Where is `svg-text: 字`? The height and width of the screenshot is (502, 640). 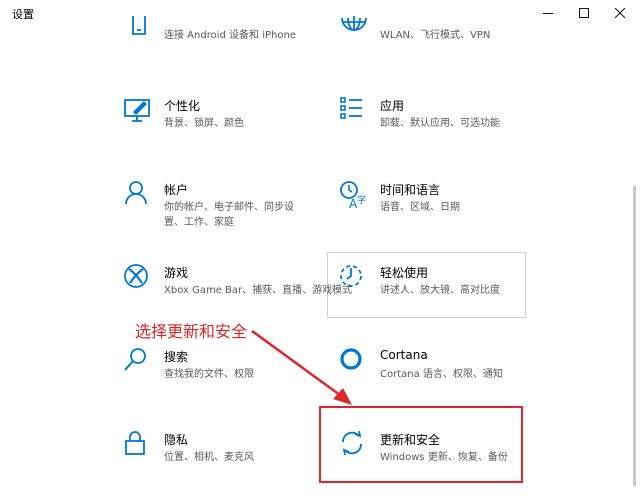
svg-text: 字 is located at coordinates (361, 200).